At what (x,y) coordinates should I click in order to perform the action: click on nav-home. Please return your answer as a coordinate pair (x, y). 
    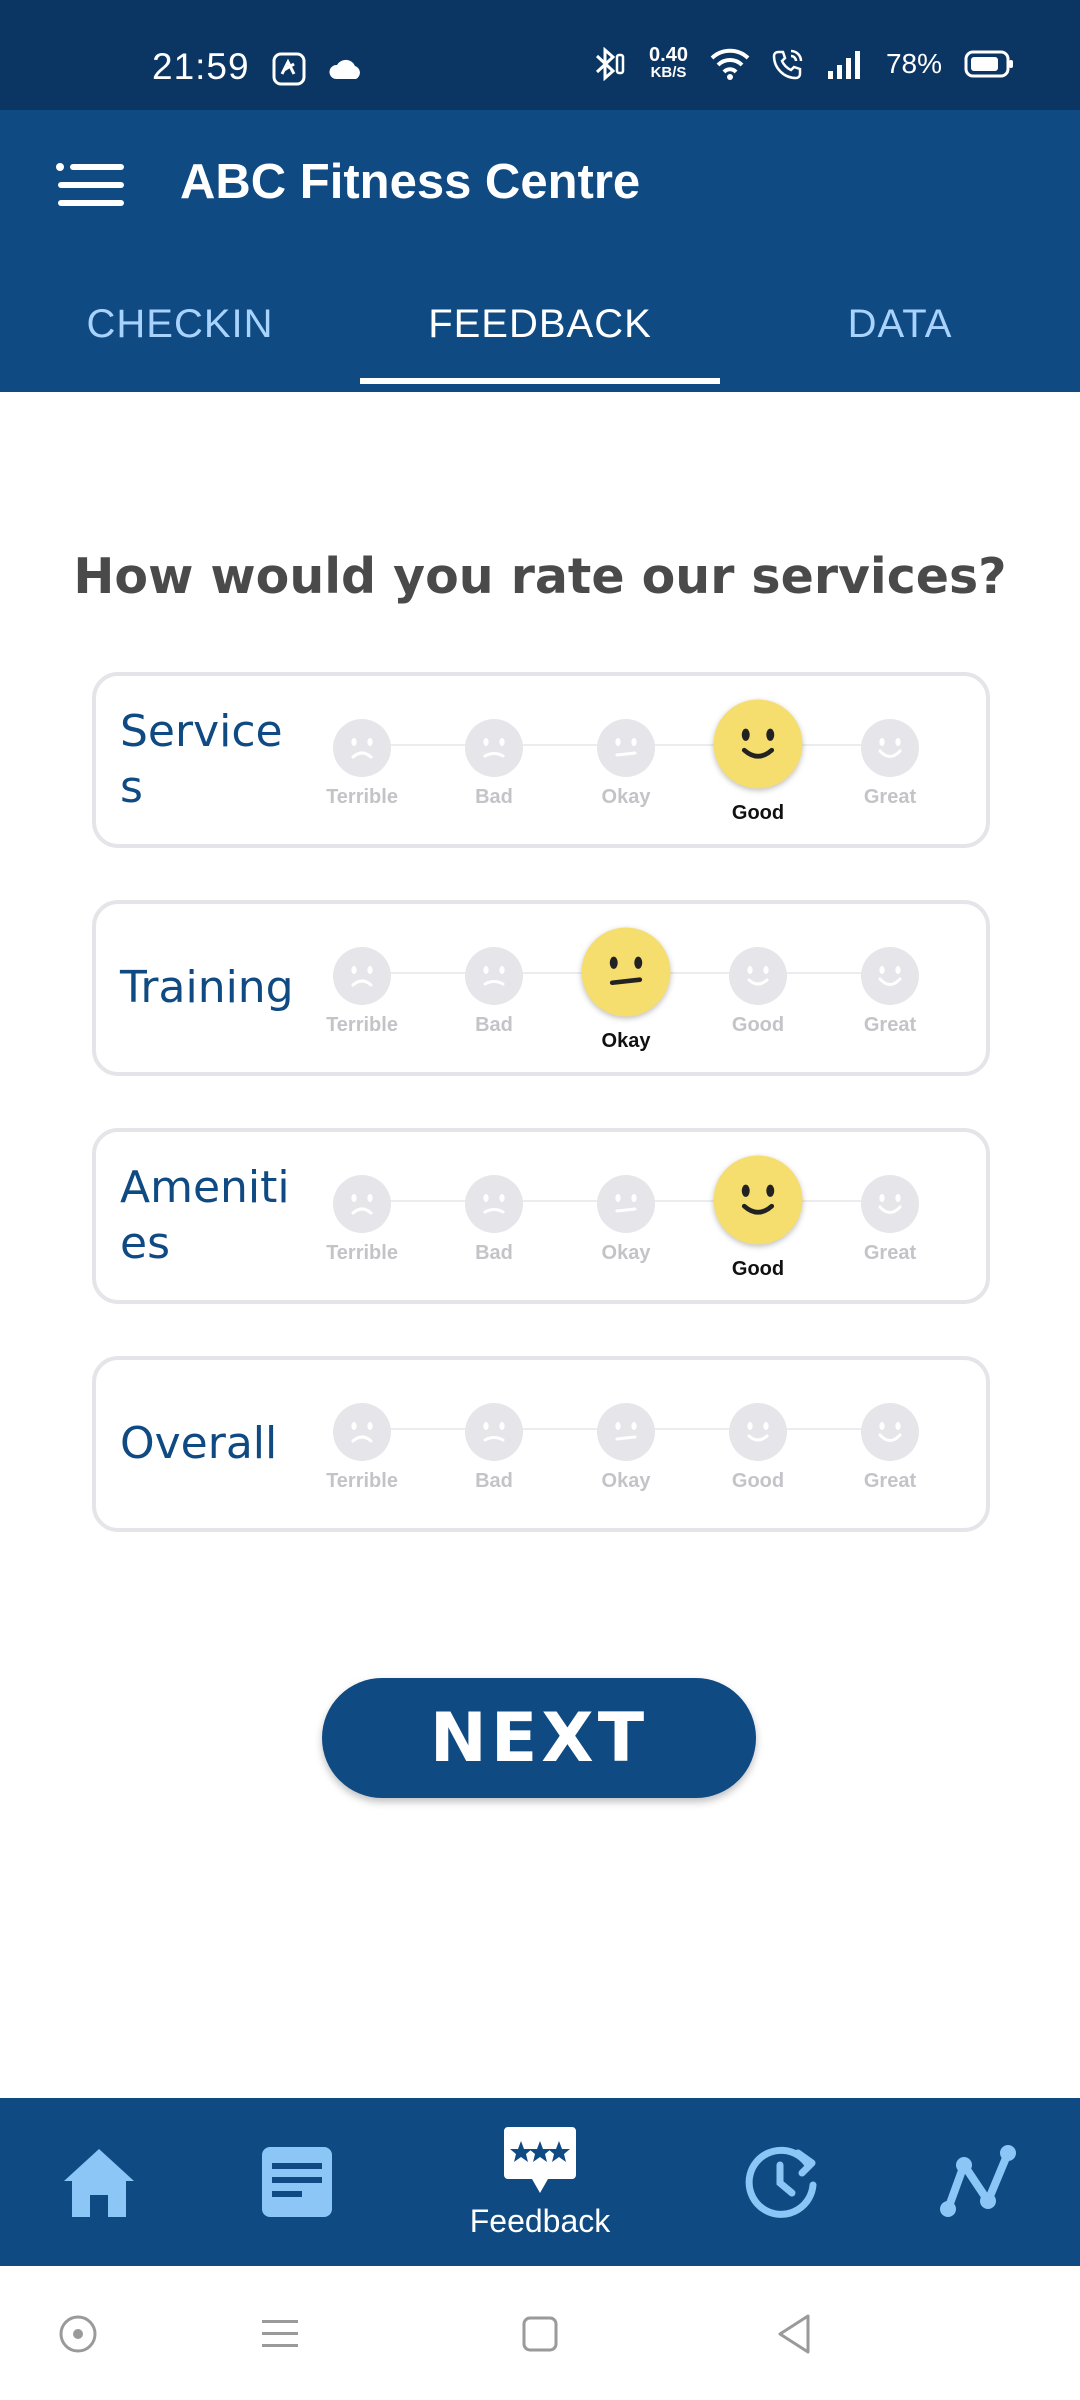
    Looking at the image, I should click on (99, 2182).